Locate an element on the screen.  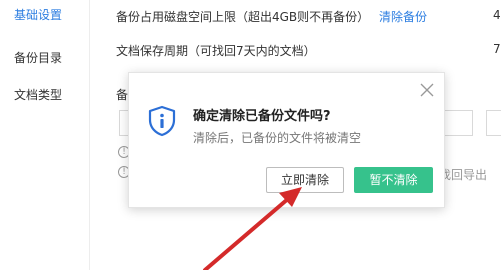
retention-label: 文档保存周期（可找回7天内的文档） is located at coordinates (216, 51).